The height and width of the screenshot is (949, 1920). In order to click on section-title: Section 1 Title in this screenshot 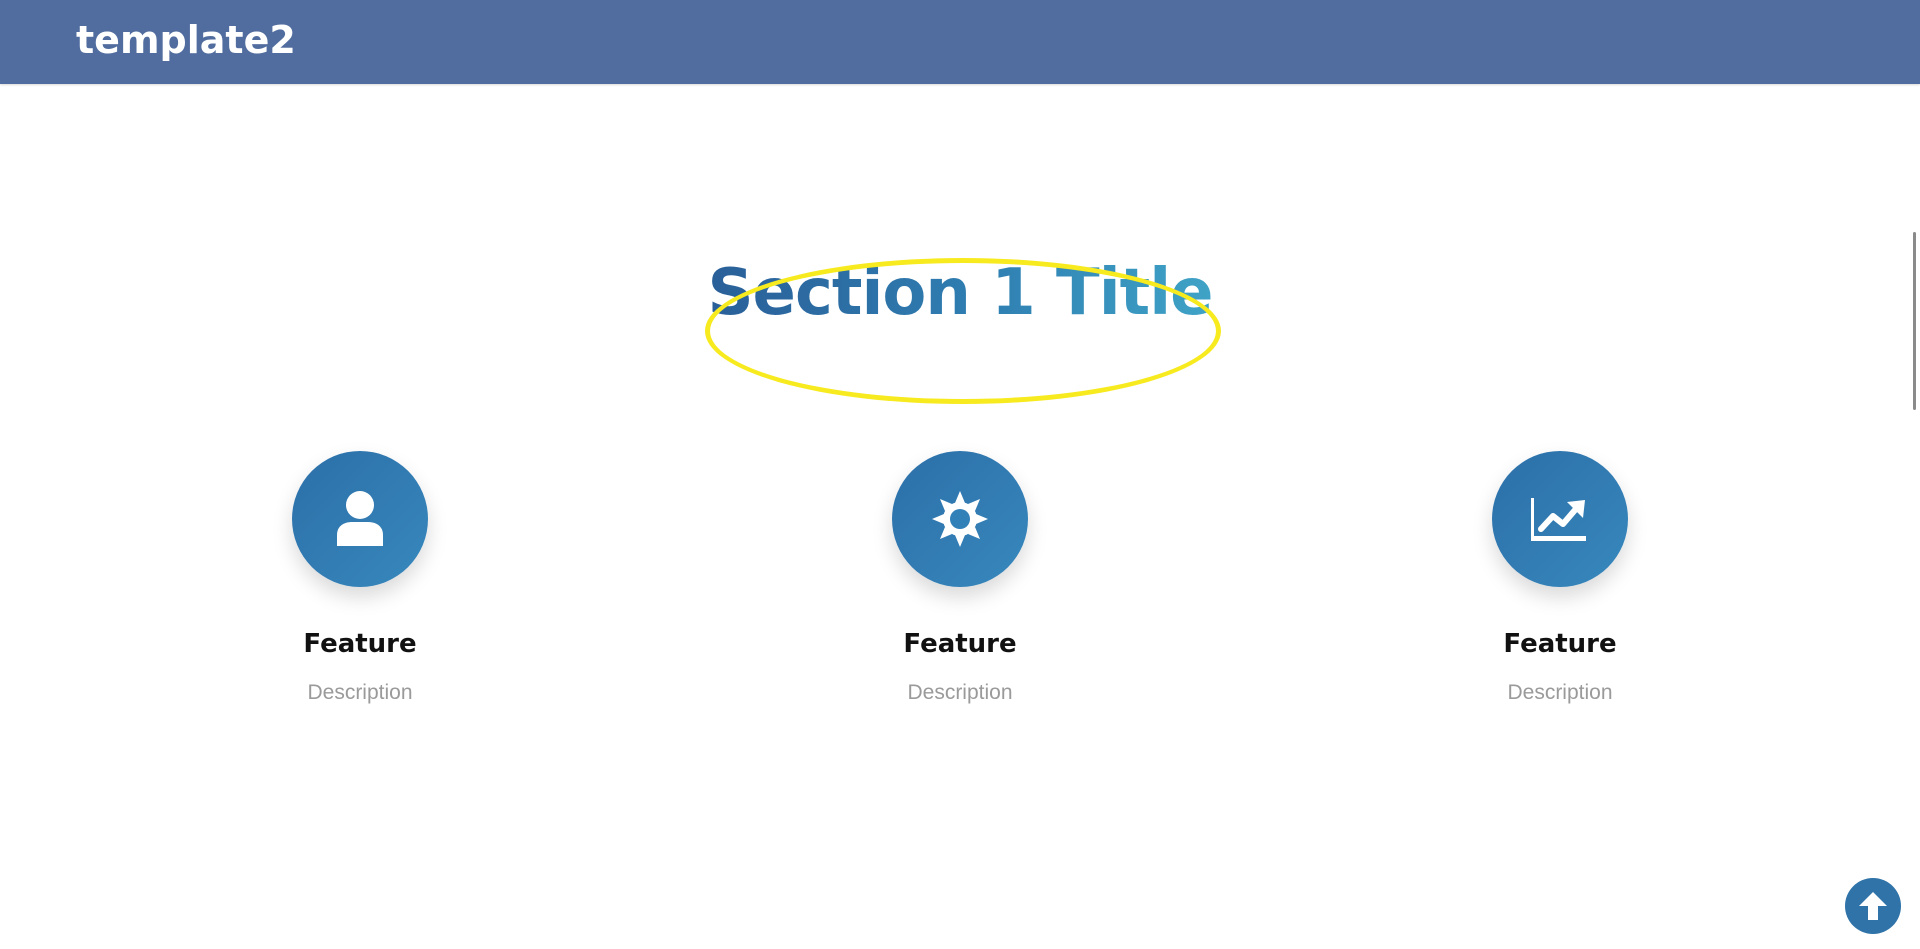, I will do `click(960, 293)`.